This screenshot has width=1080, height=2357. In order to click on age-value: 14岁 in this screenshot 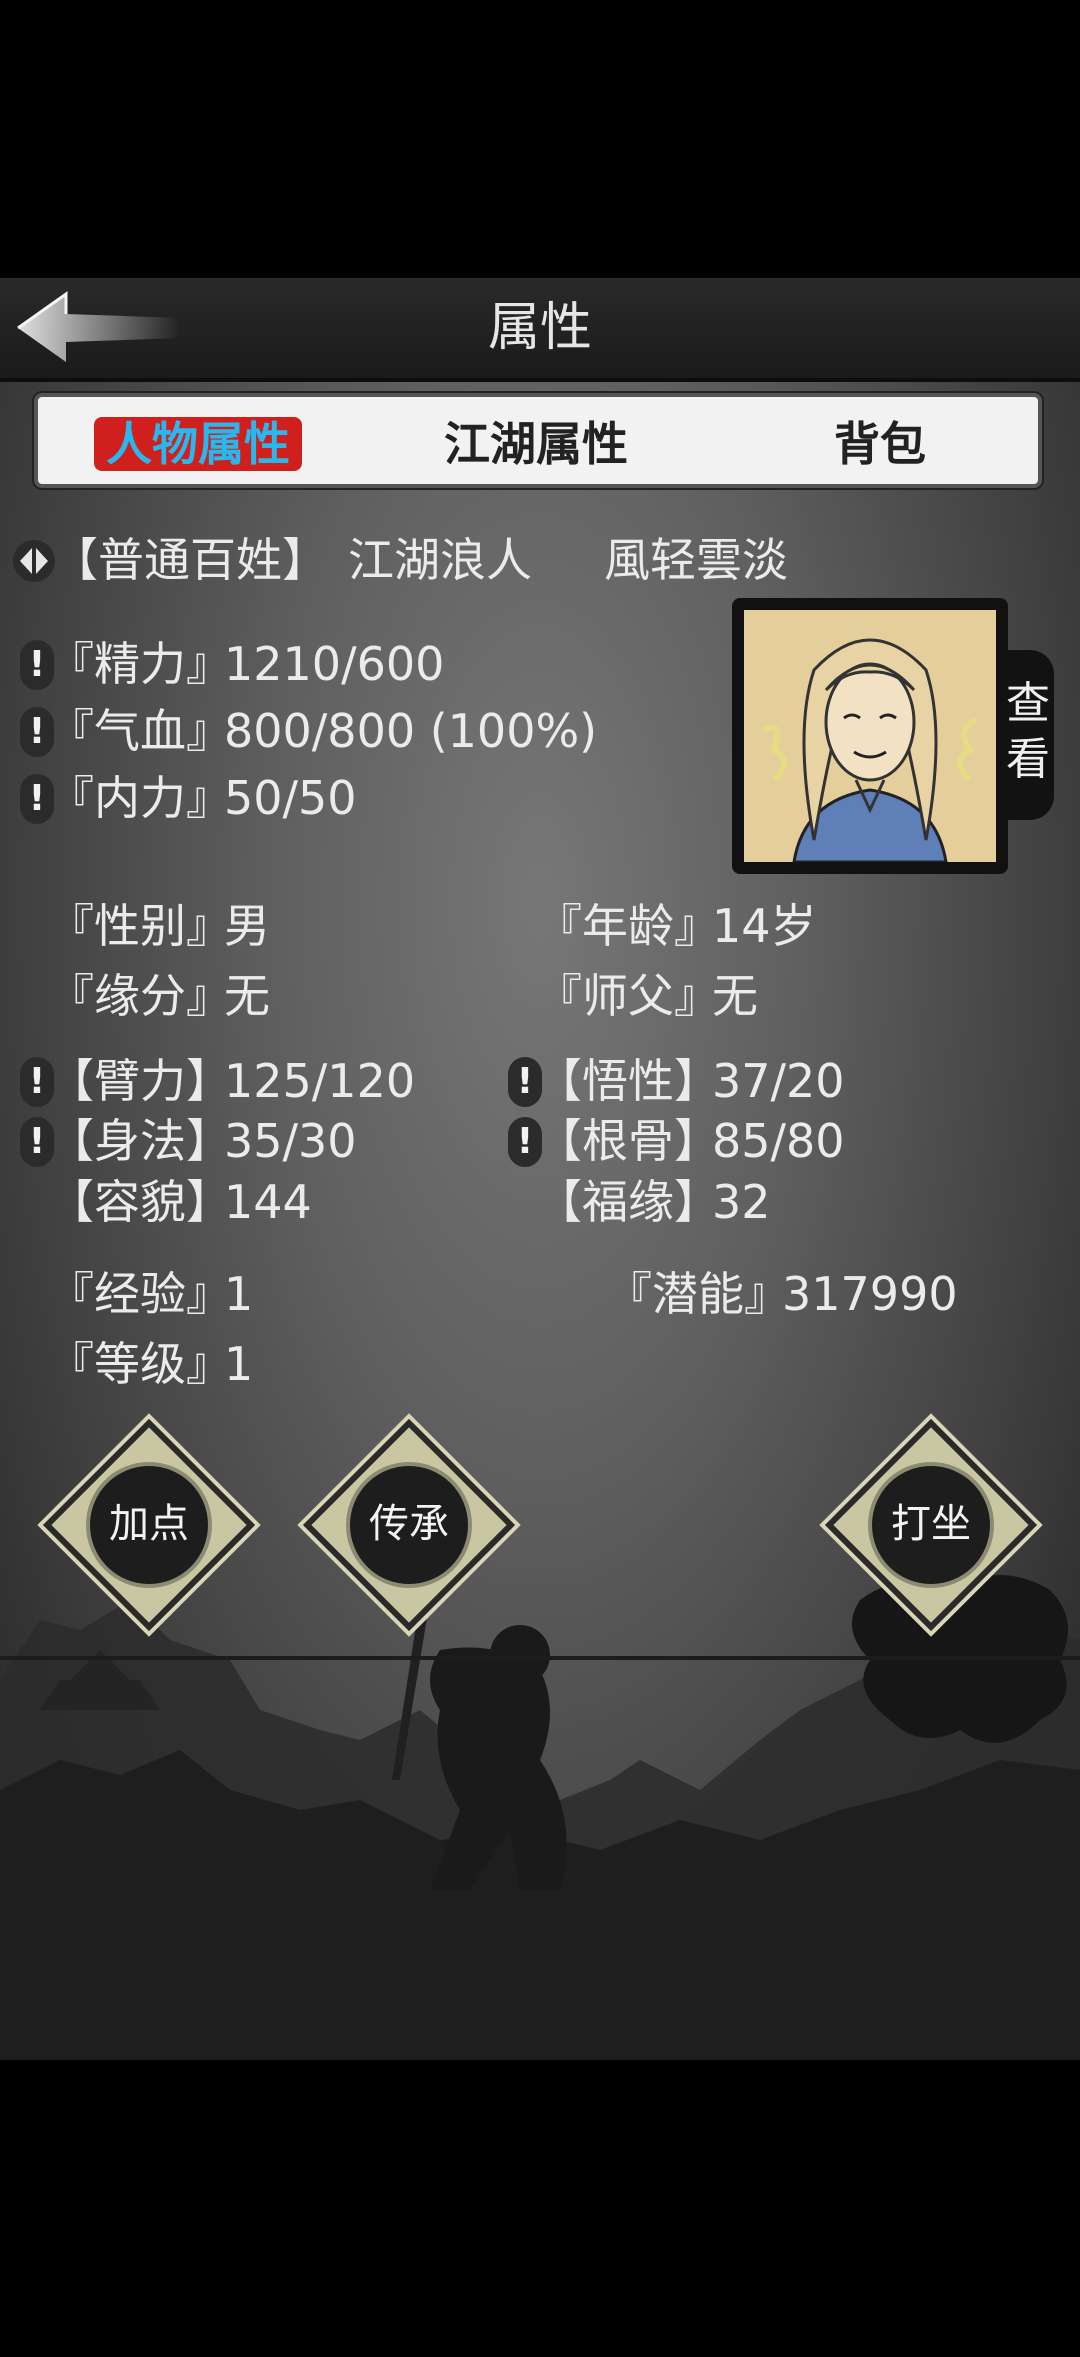, I will do `click(764, 926)`.